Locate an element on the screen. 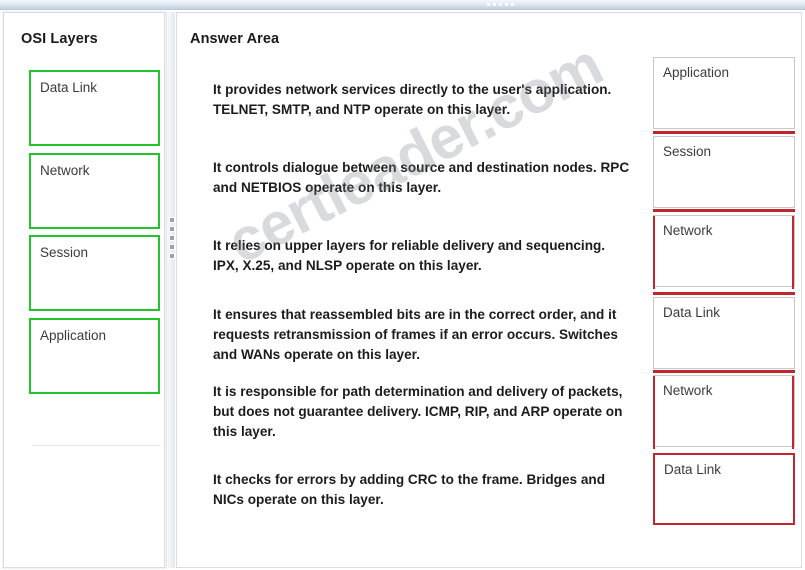 The image size is (805, 570). horizontal-splitter-handle-icon is located at coordinates (500, 4).